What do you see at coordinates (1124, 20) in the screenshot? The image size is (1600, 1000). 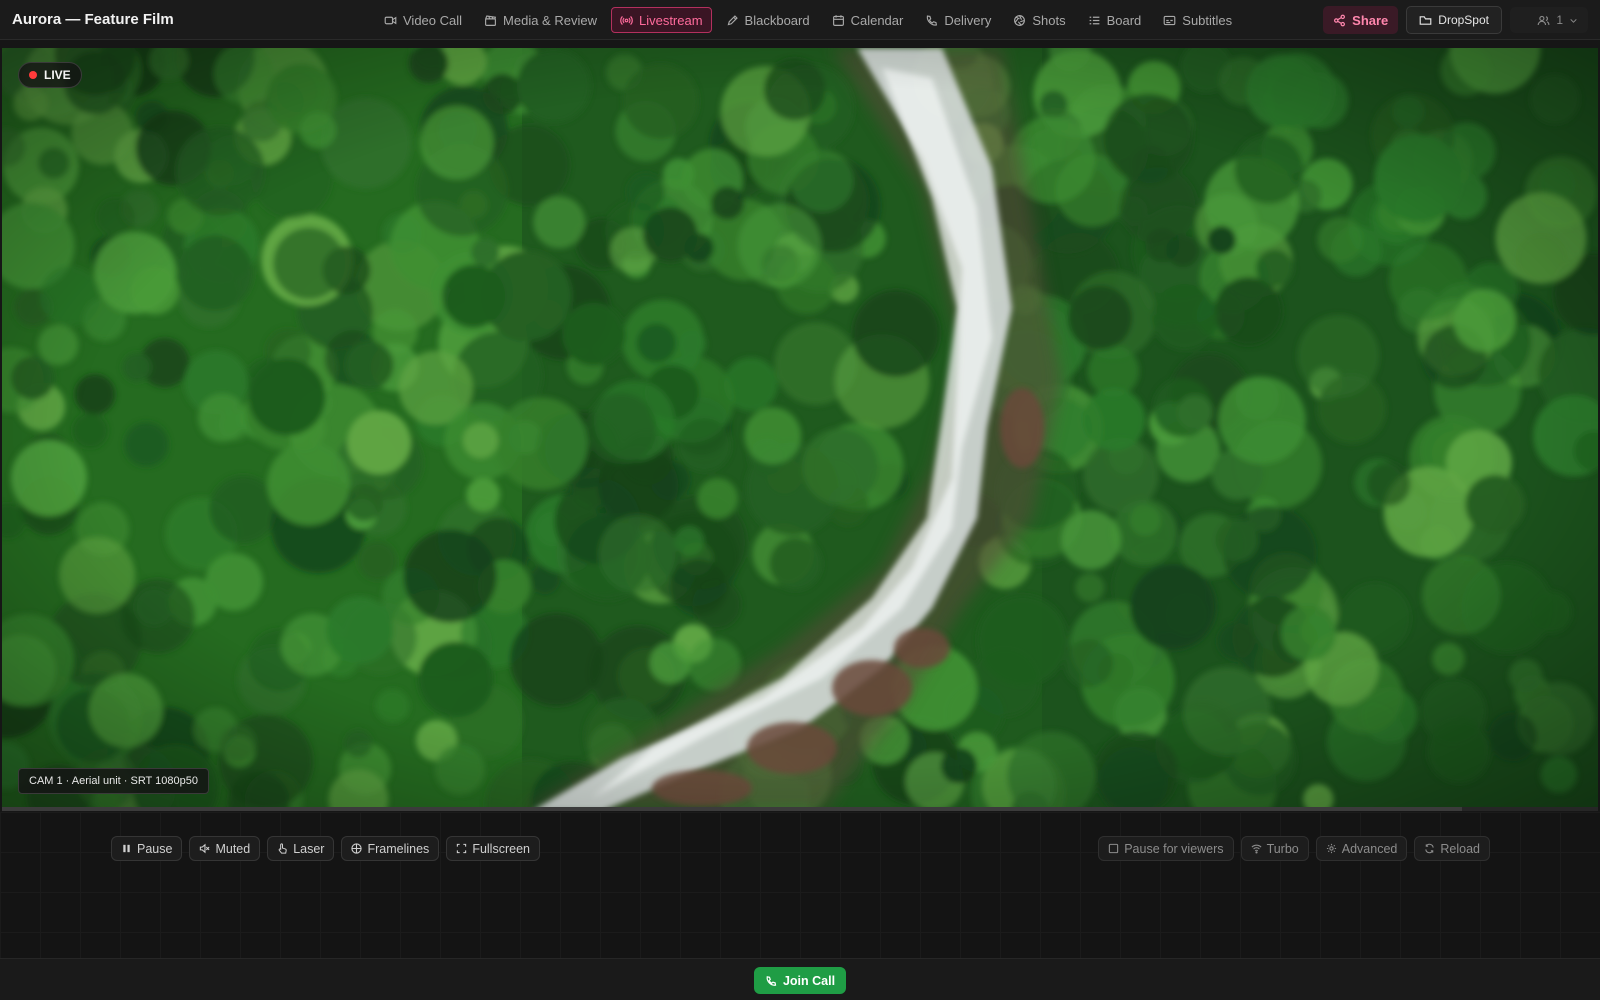 I see `tab-label: Board` at bounding box center [1124, 20].